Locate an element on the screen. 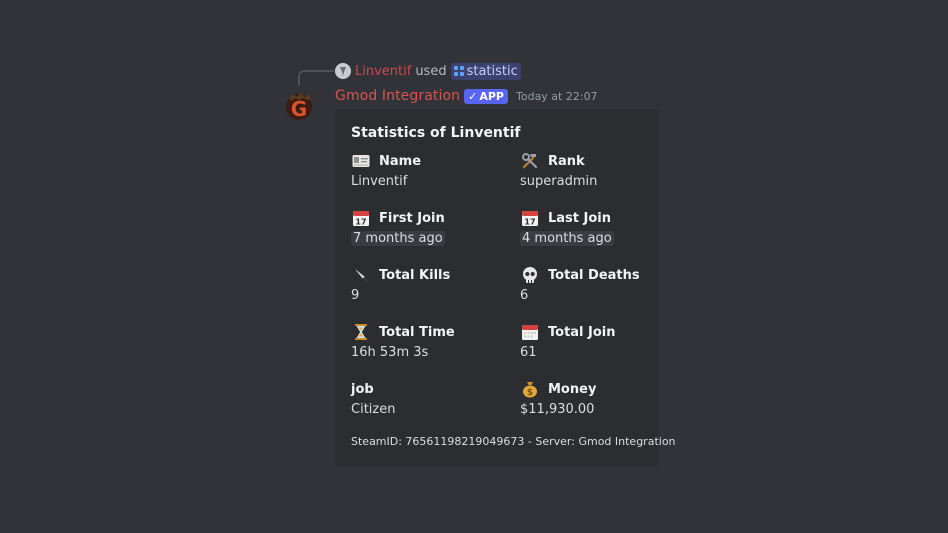 The image size is (948, 533). field-money: $ Money $11,930.00 is located at coordinates (589, 399).